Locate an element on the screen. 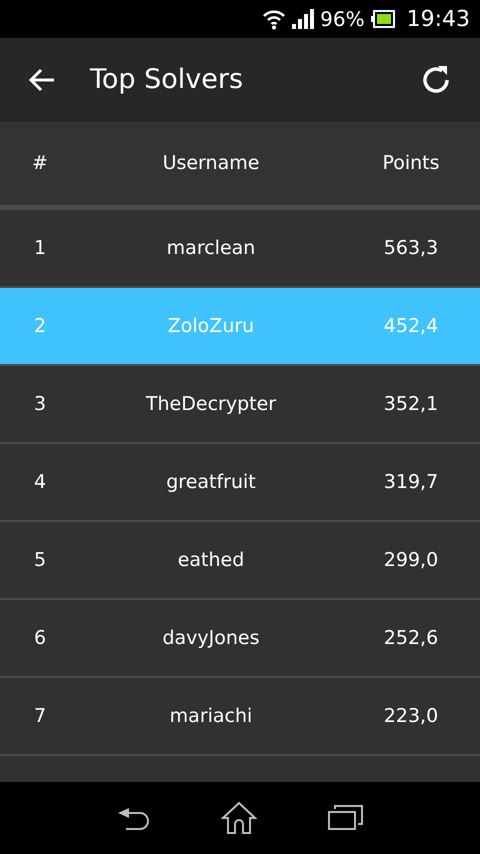  username-cell-text: davyJones is located at coordinates (211, 638).